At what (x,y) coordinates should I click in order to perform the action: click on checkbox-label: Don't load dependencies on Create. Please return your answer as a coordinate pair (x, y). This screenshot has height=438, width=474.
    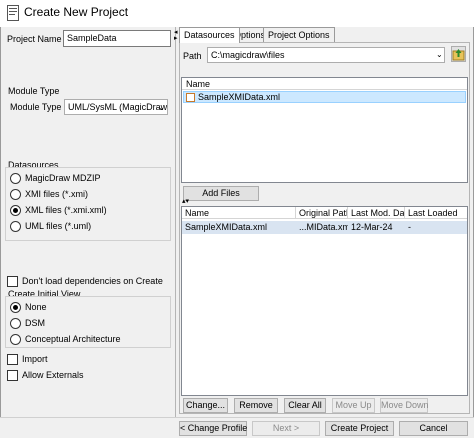
    Looking at the image, I should click on (92, 281).